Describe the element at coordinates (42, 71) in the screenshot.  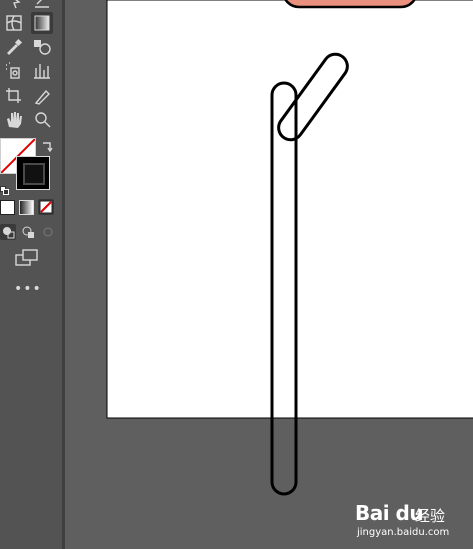
I see `column-graph-icon` at that location.